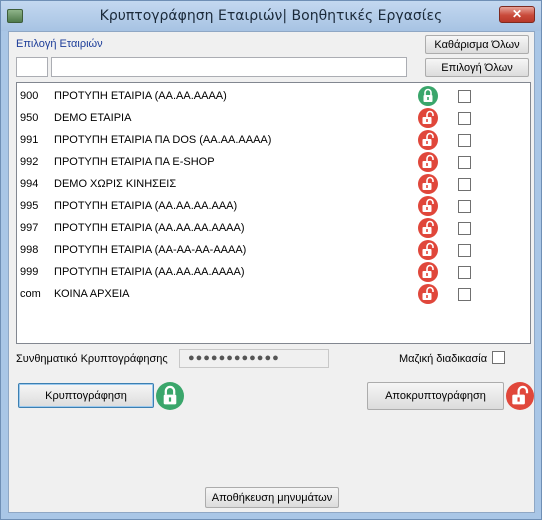 The width and height of the screenshot is (542, 520). What do you see at coordinates (163, 140) in the screenshot?
I see `company-name: ΠΡΟΤΥΠΗ ΕΤΑΙΡΙΑ ΠΑ DOS (ΑΑ.ΑΑ.ΑΑΑΑ)` at bounding box center [163, 140].